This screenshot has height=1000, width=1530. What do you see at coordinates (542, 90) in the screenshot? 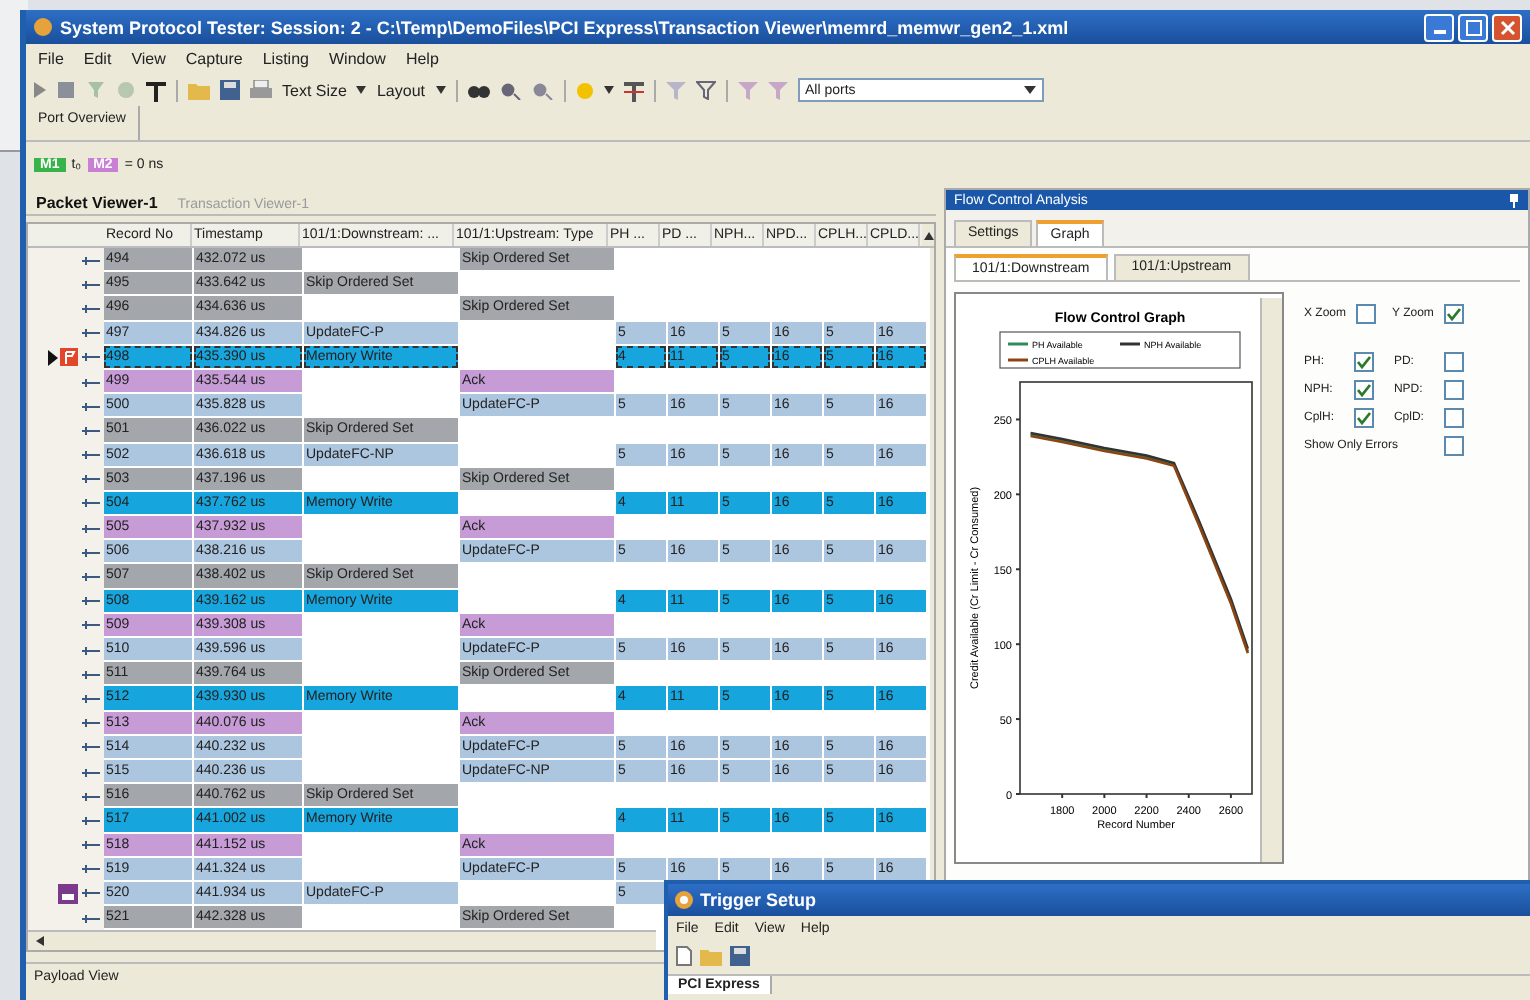
I see `find-next-icon` at bounding box center [542, 90].